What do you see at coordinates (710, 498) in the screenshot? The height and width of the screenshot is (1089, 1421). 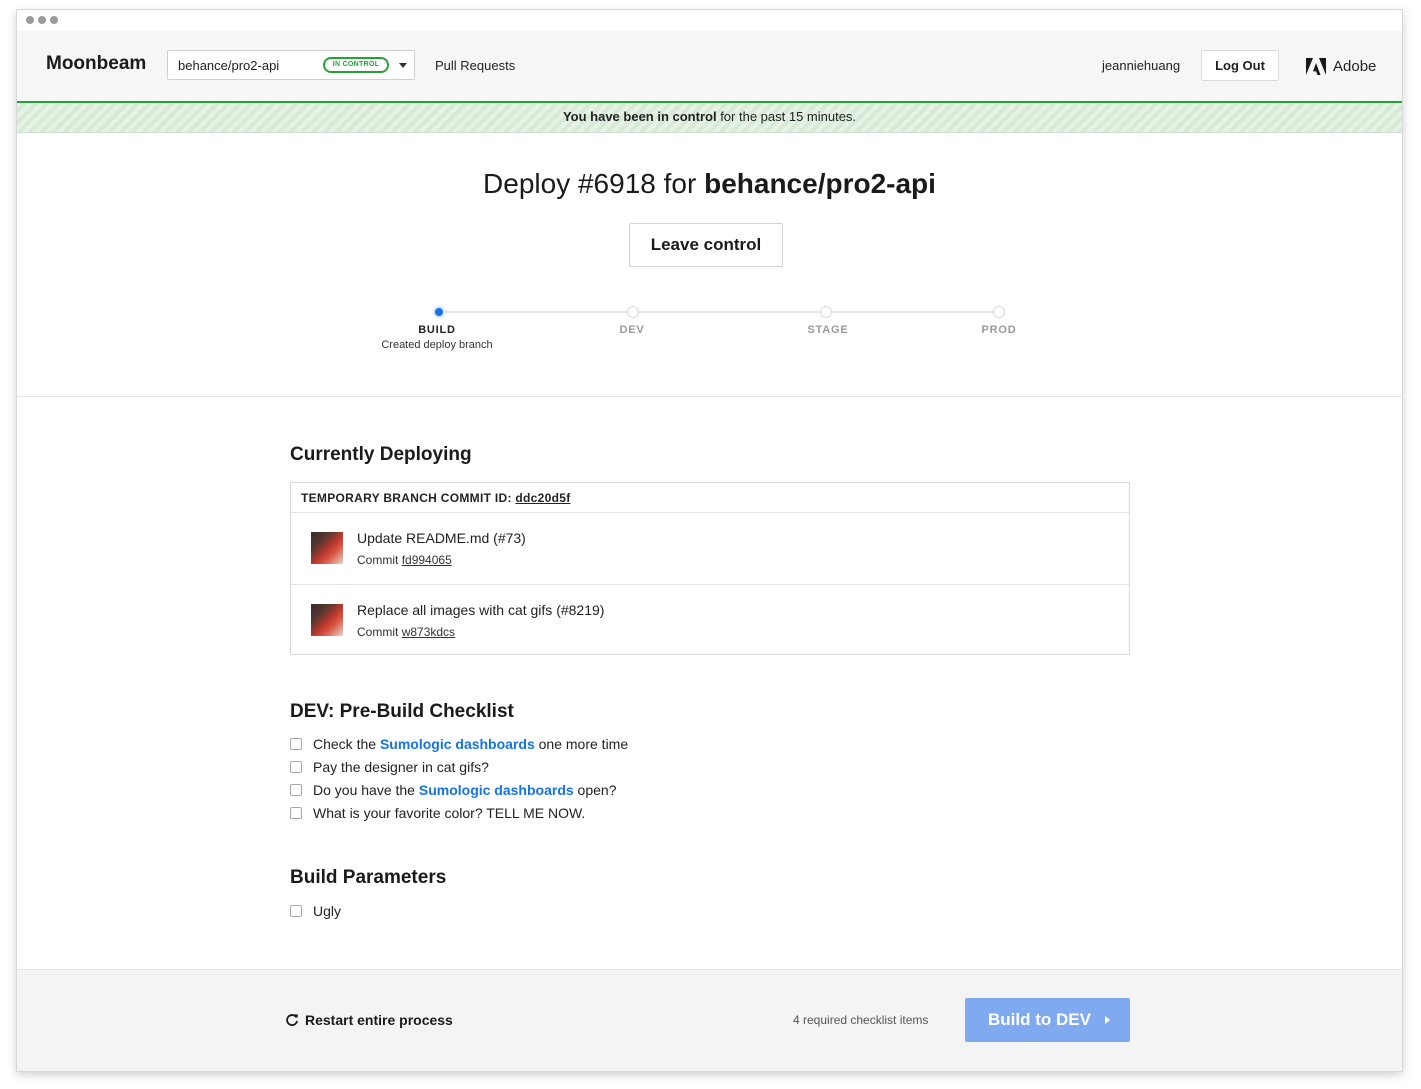 I see `branch-commit-header: TEMPORARY BRANCH COMMIT ID: ddc20d5f` at bounding box center [710, 498].